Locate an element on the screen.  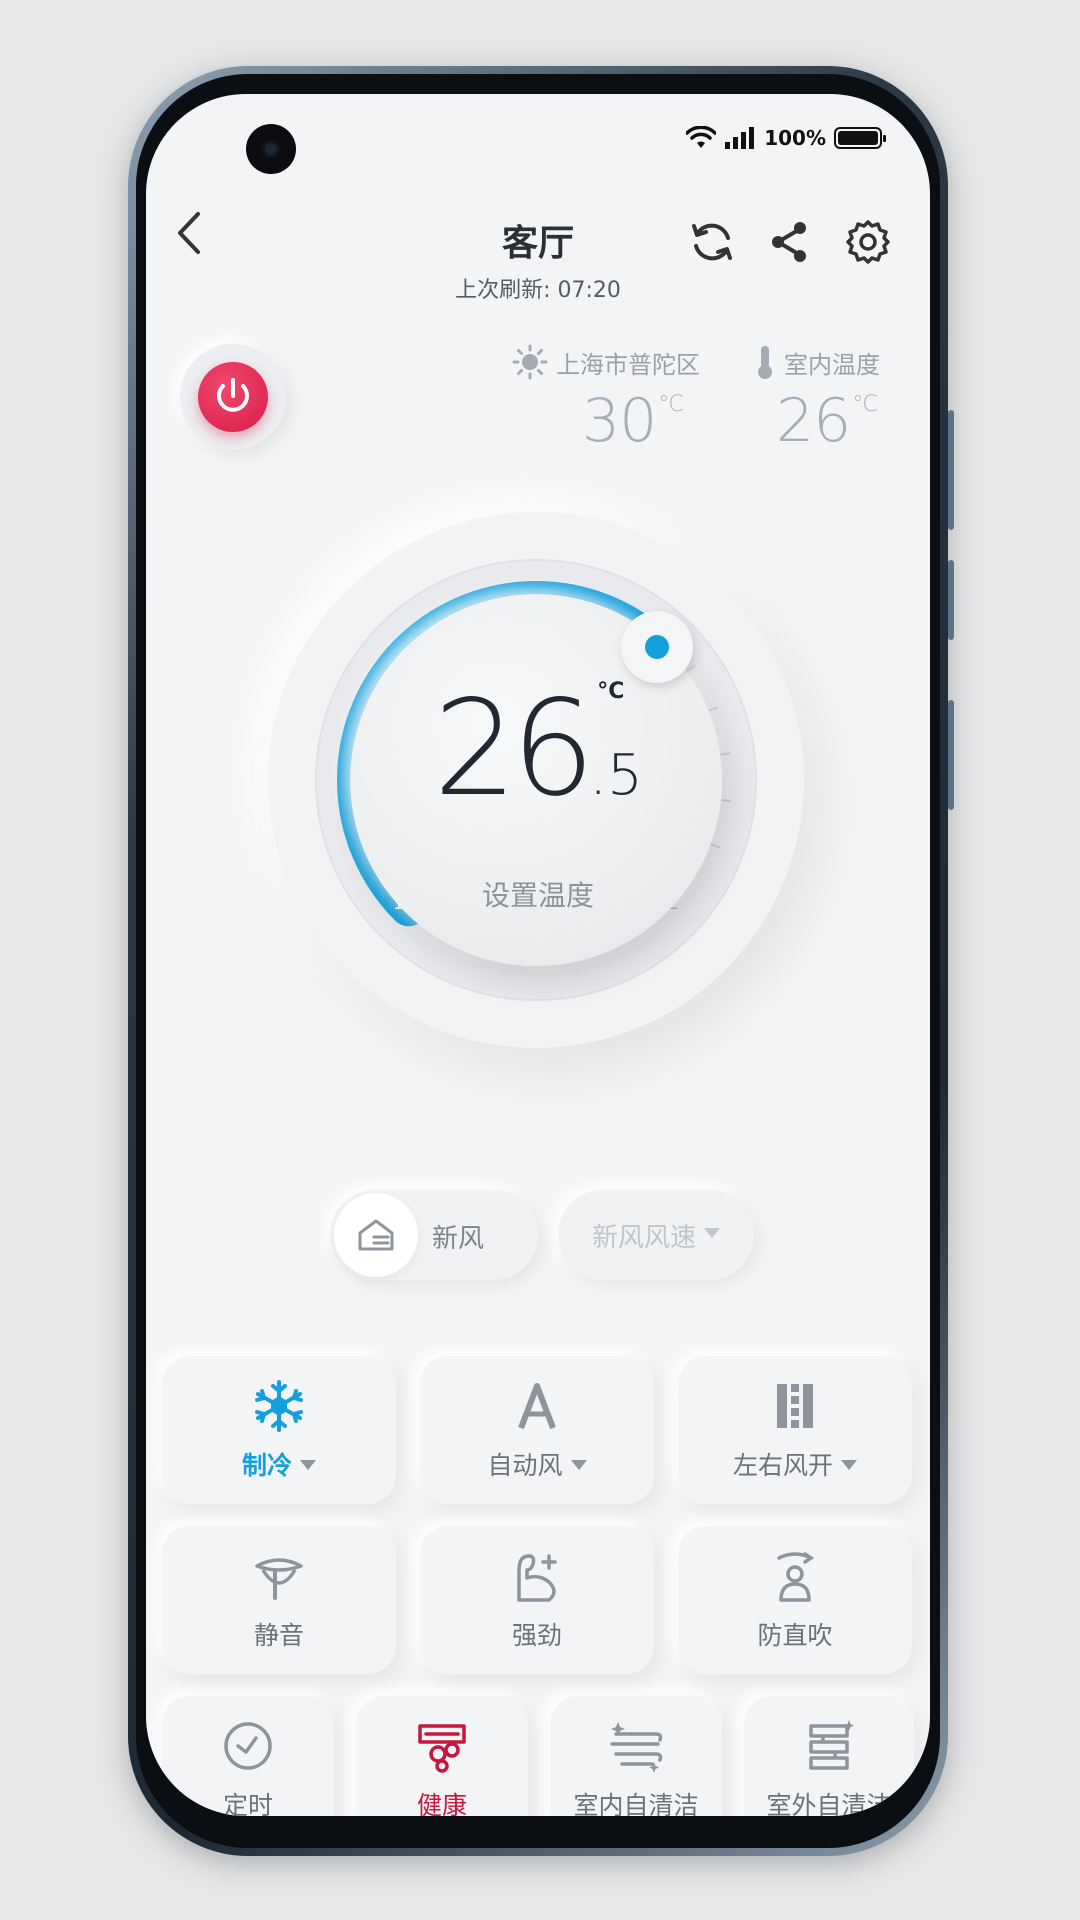
clock-icon is located at coordinates (248, 1746).